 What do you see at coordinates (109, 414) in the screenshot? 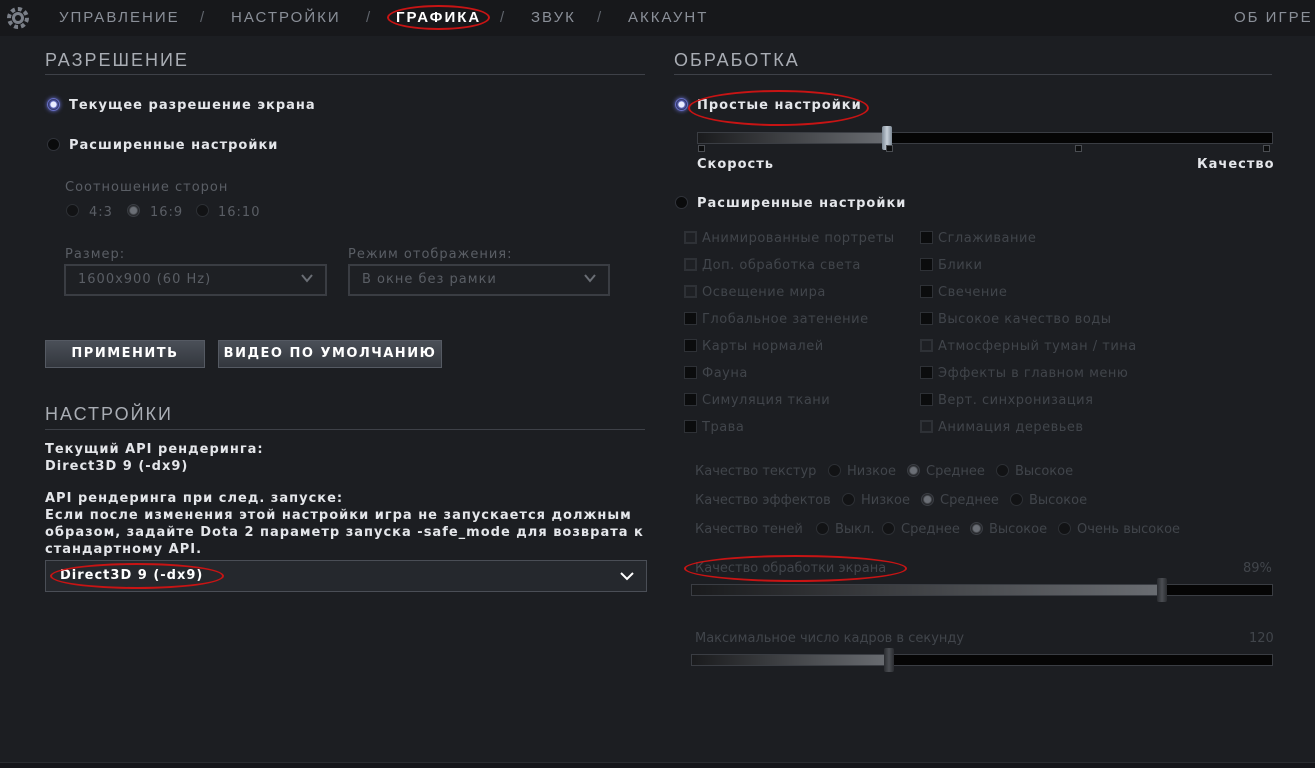
I see `settings-section-title: НАСТРОЙКИ` at bounding box center [109, 414].